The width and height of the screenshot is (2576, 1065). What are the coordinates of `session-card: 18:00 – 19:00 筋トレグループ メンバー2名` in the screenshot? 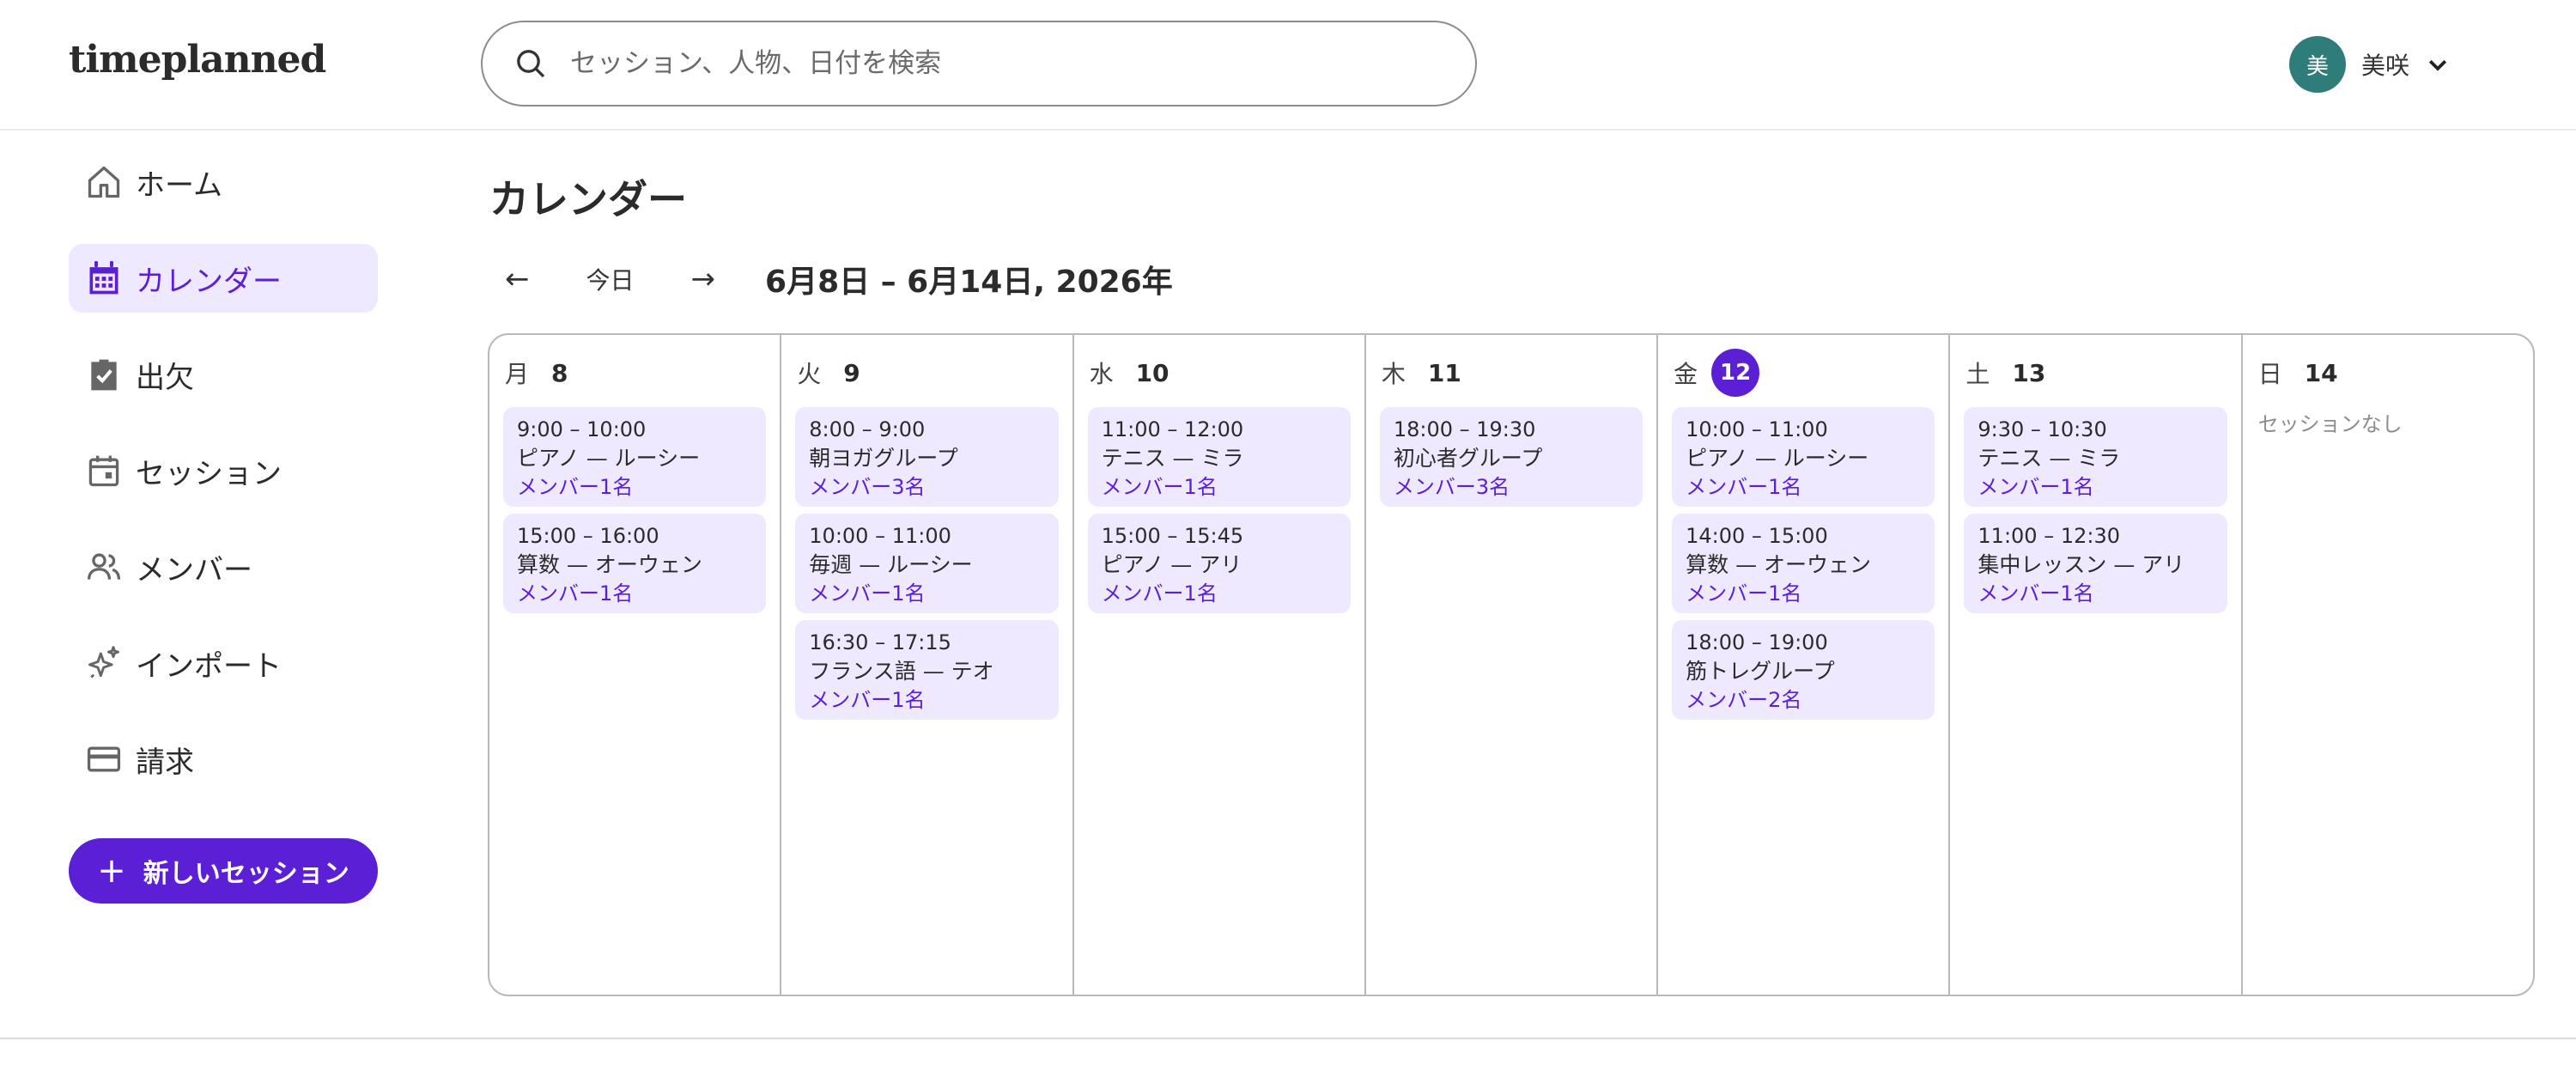 It's located at (1804, 670).